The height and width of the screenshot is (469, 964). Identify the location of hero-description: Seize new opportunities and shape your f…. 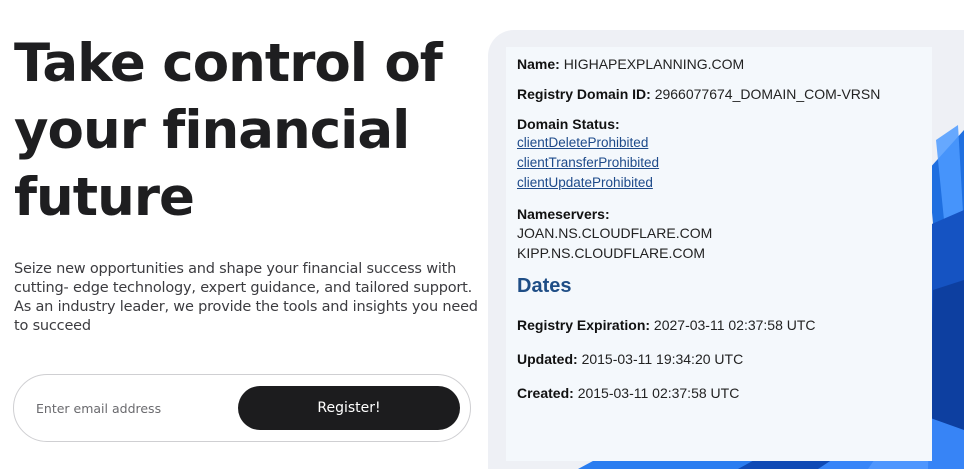
(246, 297).